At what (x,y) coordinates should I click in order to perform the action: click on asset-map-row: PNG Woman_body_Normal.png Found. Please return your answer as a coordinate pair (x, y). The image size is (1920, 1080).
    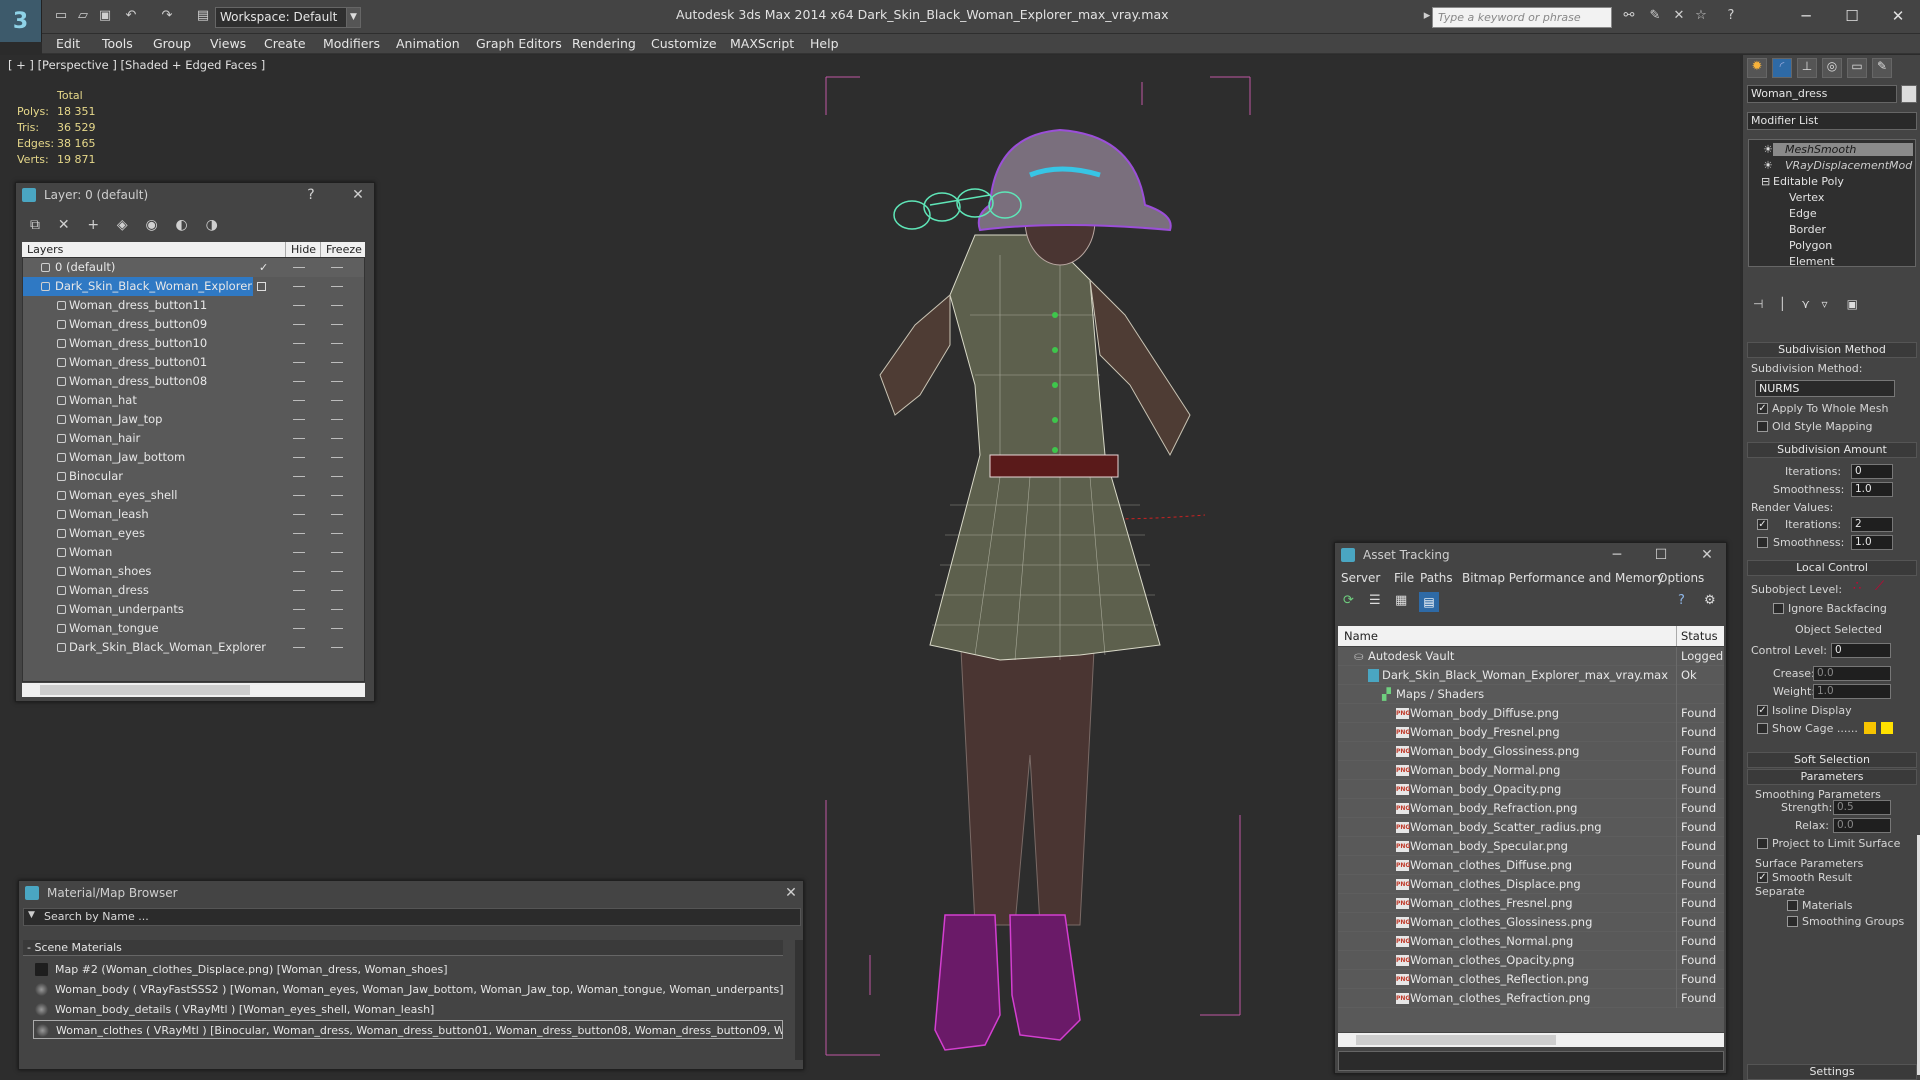
    Looking at the image, I should click on (1531, 770).